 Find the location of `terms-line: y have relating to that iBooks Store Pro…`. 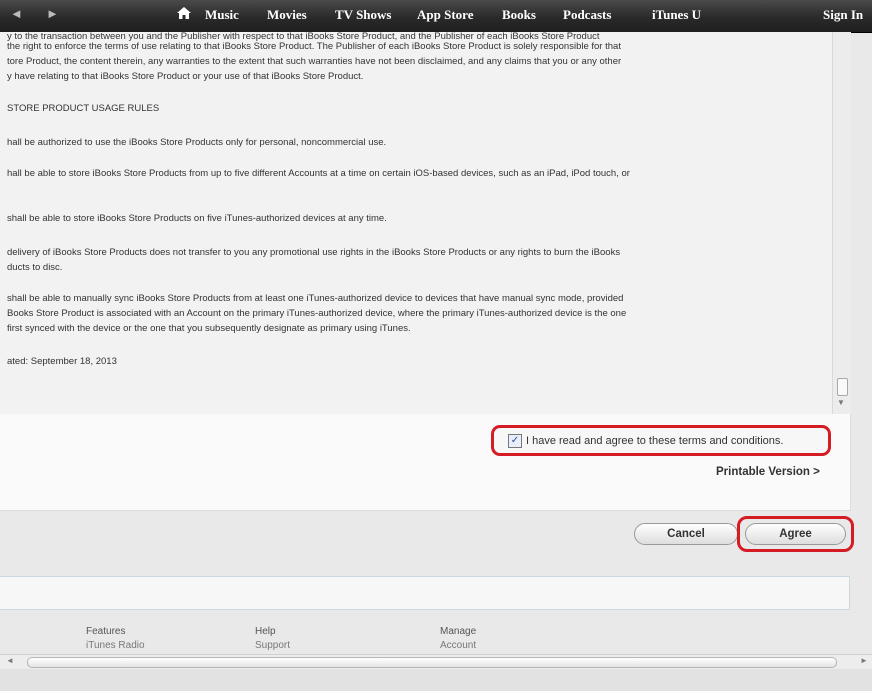

terms-line: y have relating to that iBooks Store Pro… is located at coordinates (185, 76).